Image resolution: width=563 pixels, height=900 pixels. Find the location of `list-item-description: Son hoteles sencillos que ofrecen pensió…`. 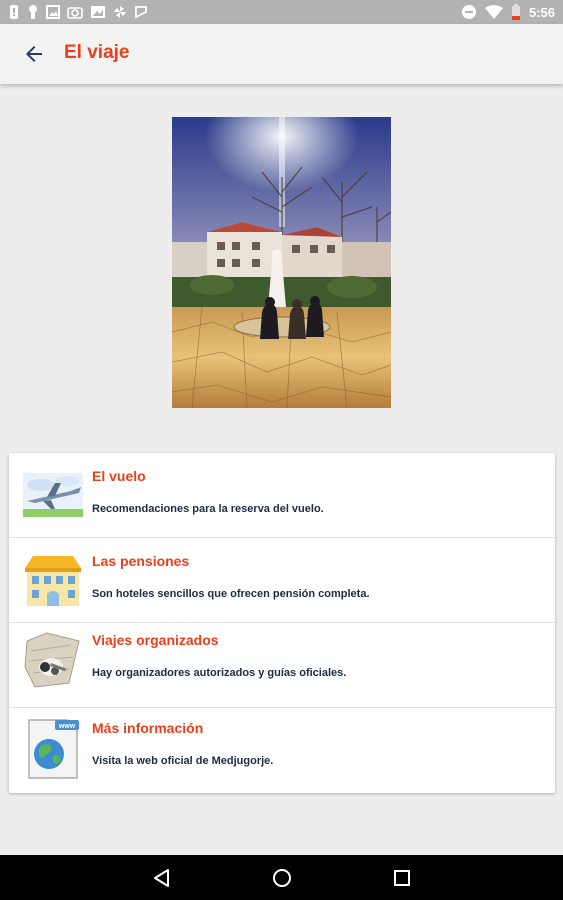

list-item-description: Son hoteles sencillos que ofrecen pensió… is located at coordinates (231, 594).